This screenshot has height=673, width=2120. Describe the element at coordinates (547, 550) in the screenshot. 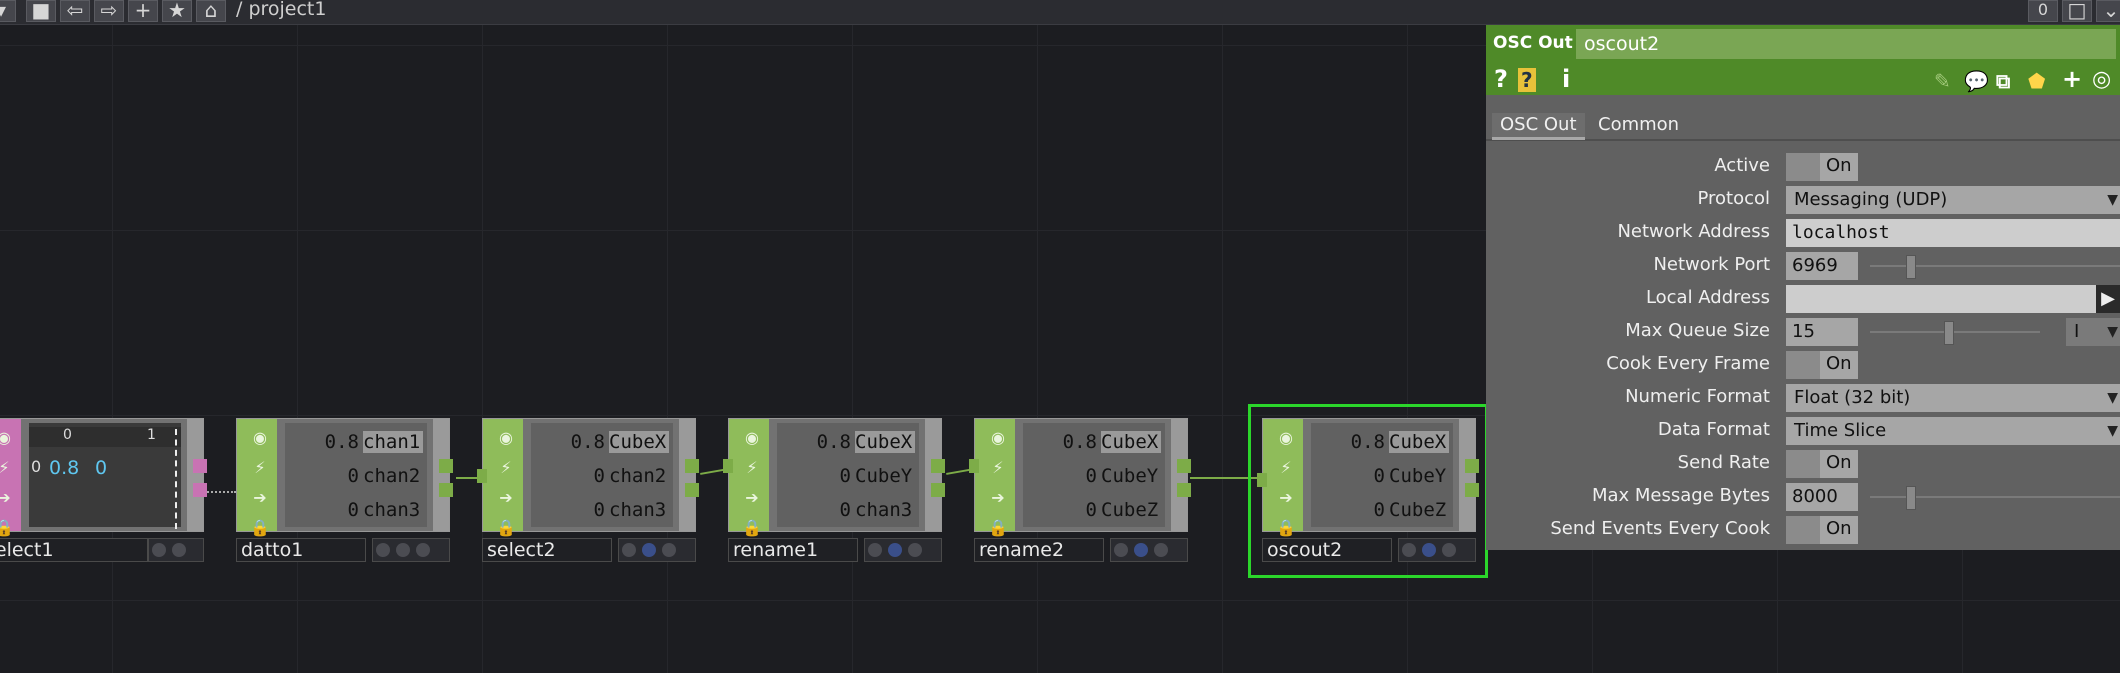

I see `node-name-label: select2` at that location.